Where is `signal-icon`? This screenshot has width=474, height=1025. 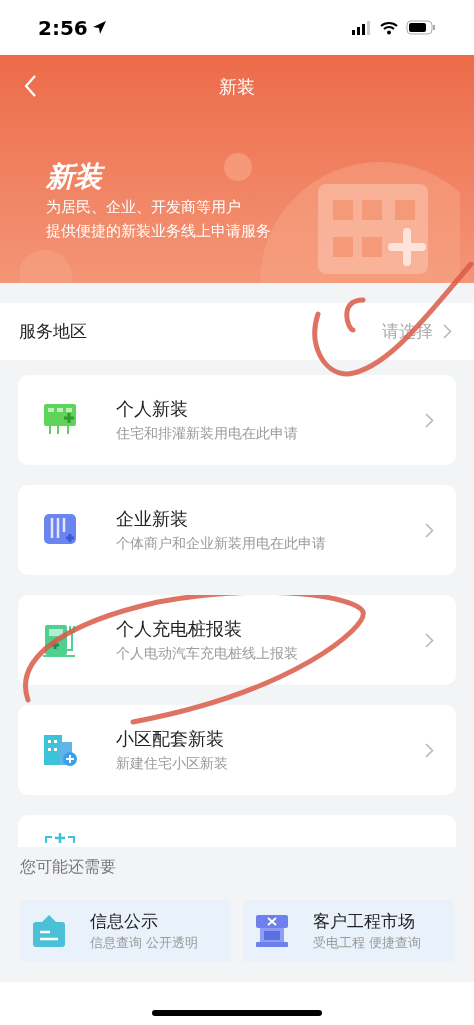
signal-icon is located at coordinates (362, 27).